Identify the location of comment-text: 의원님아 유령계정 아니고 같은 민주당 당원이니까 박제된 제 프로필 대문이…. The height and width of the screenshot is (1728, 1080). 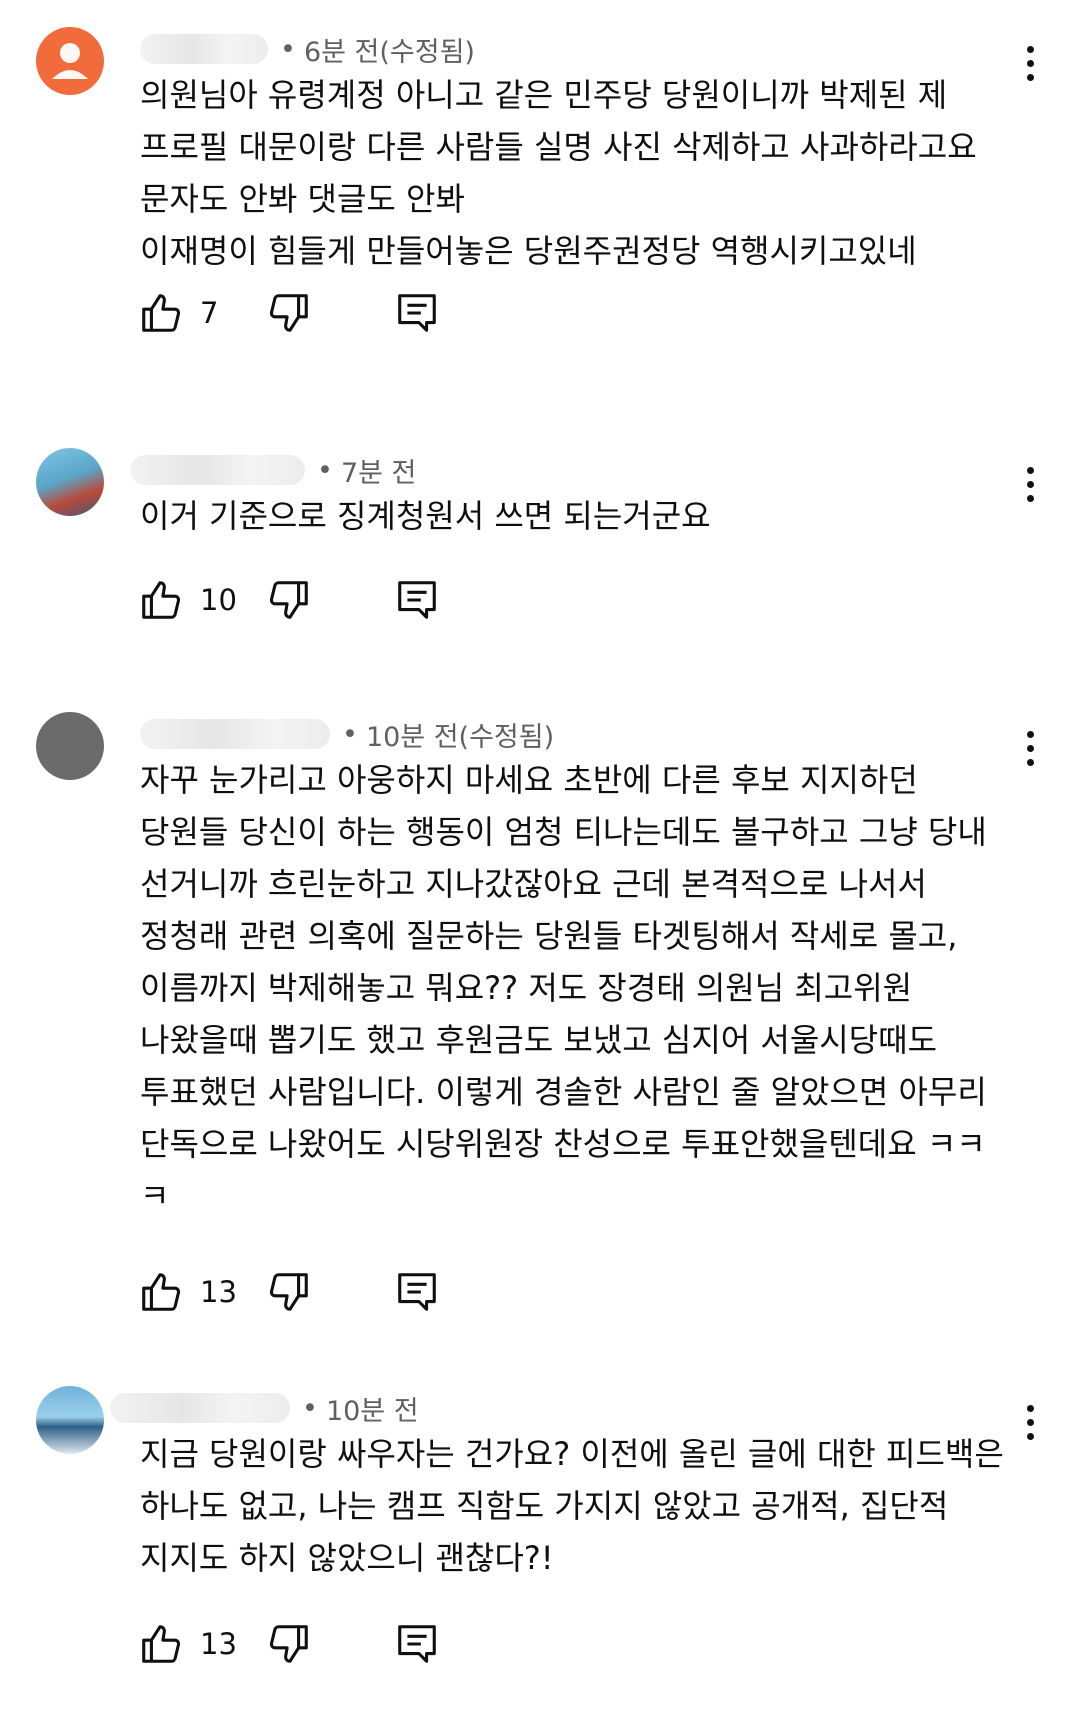
(558, 173).